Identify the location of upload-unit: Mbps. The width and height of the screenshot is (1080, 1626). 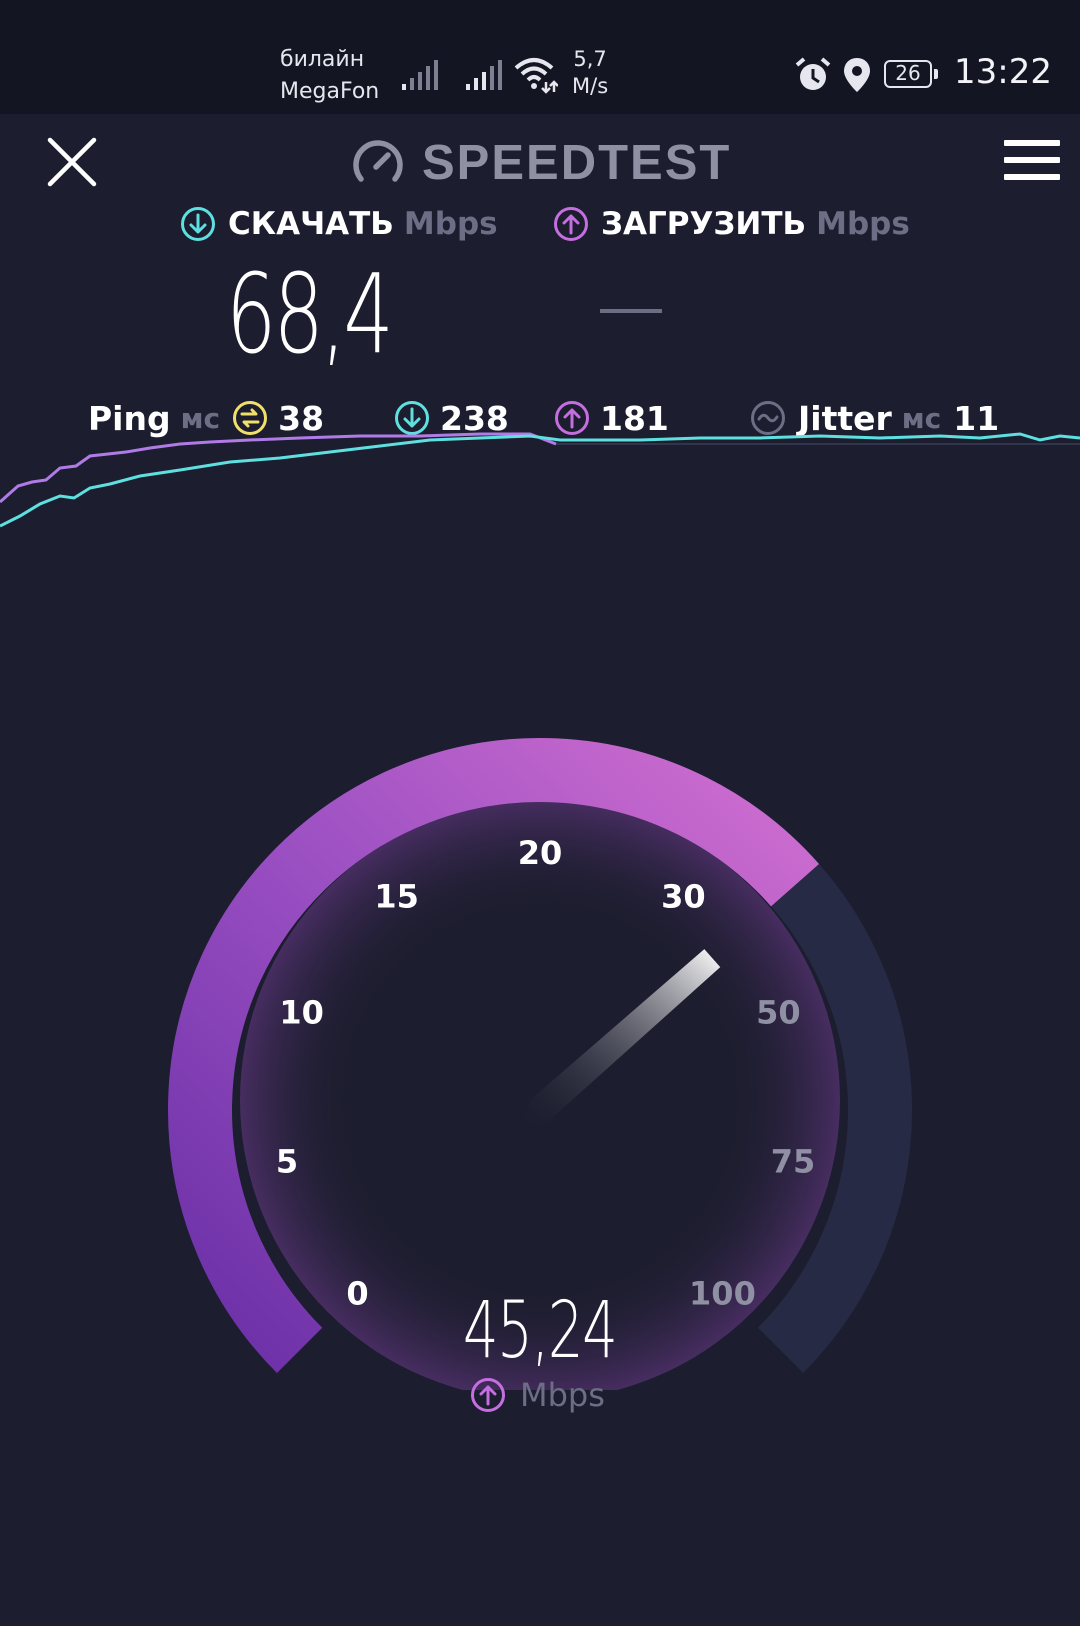
(863, 224).